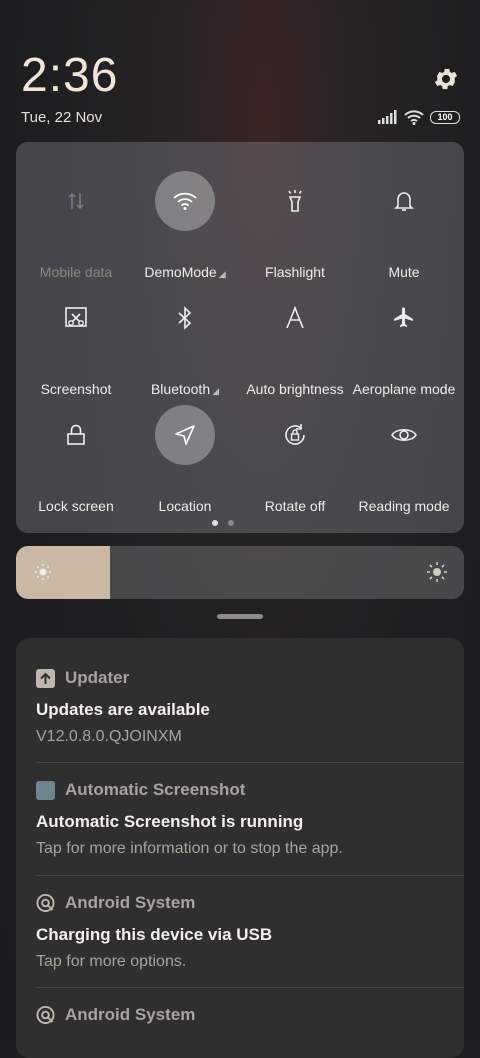 The image size is (480, 1058). Describe the element at coordinates (223, 523) in the screenshot. I see `page-indicator` at that location.